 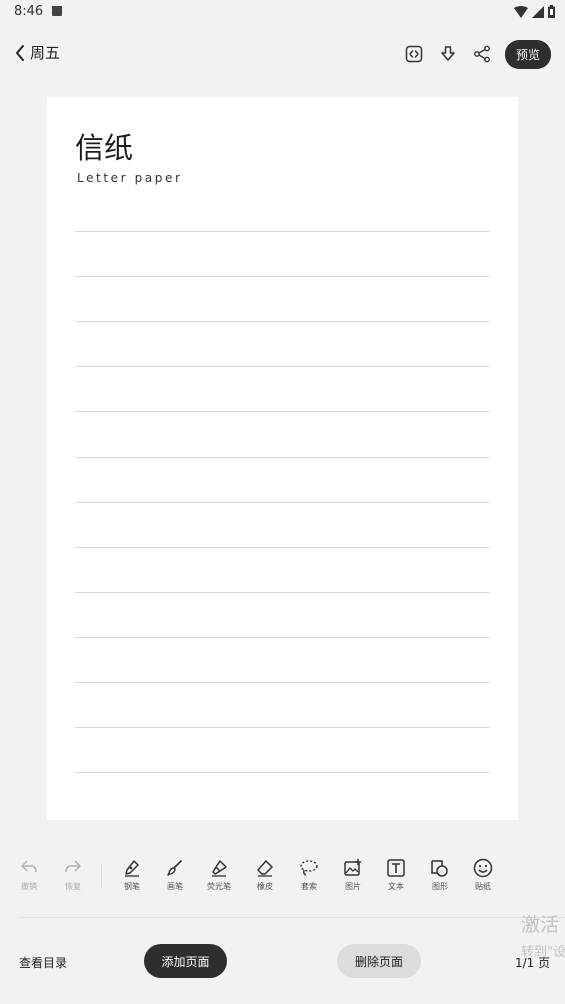 I want to click on pen-icon, so click(x=132, y=868).